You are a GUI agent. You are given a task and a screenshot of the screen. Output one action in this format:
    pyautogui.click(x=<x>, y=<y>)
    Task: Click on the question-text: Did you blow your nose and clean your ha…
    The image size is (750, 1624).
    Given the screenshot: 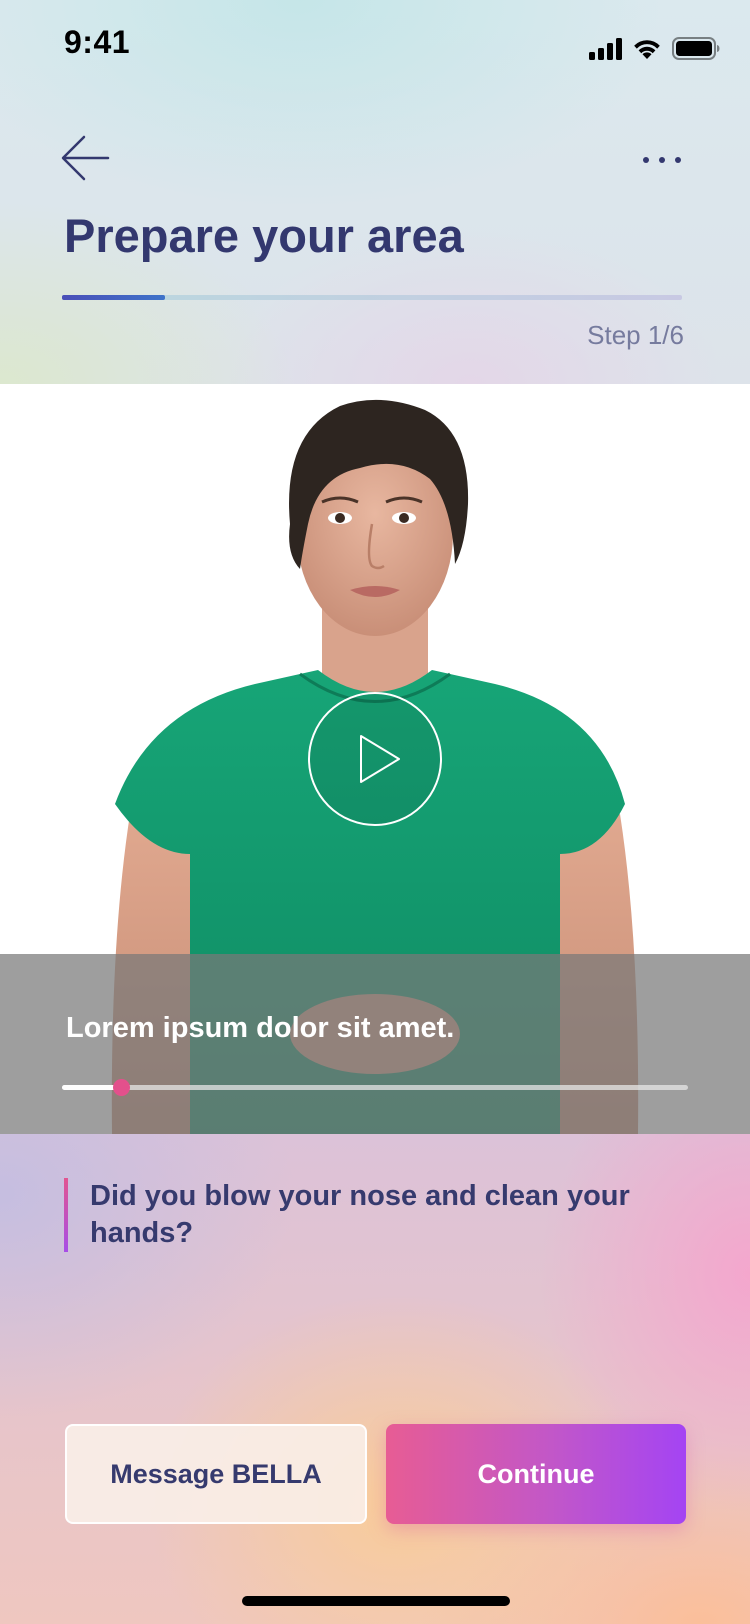 What is the action you would take?
    pyautogui.click(x=360, y=1214)
    